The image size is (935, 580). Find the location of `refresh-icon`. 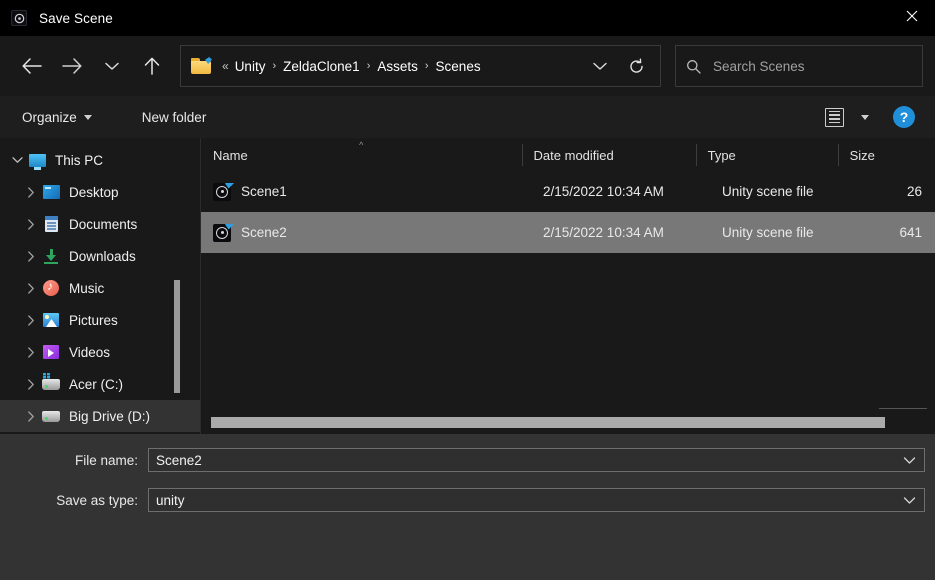

refresh-icon is located at coordinates (636, 66).